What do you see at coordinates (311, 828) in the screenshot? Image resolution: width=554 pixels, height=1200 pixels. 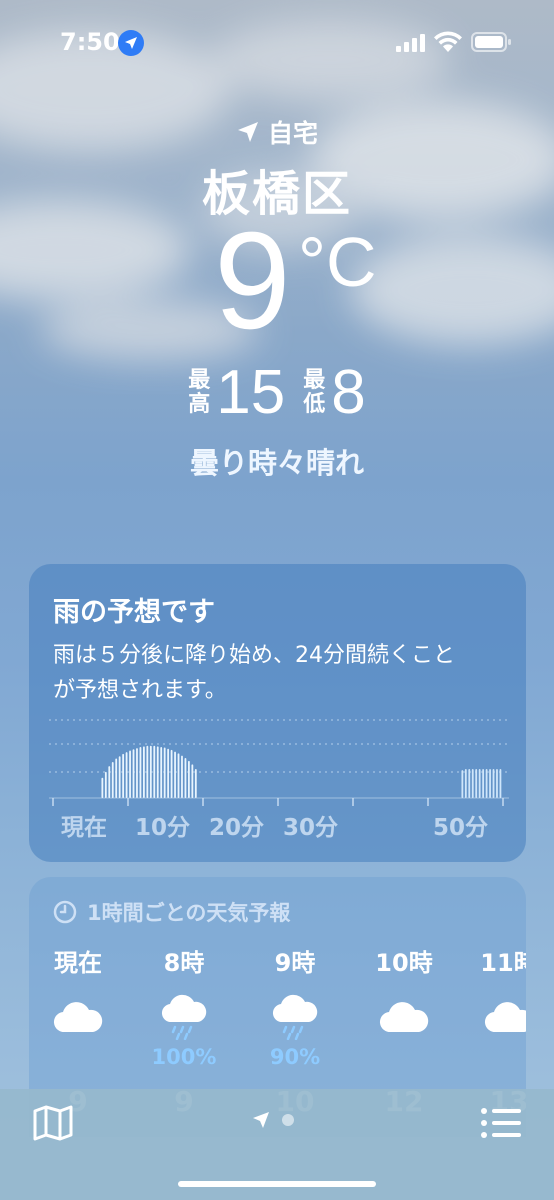 I see `rain-time-label: 30分` at bounding box center [311, 828].